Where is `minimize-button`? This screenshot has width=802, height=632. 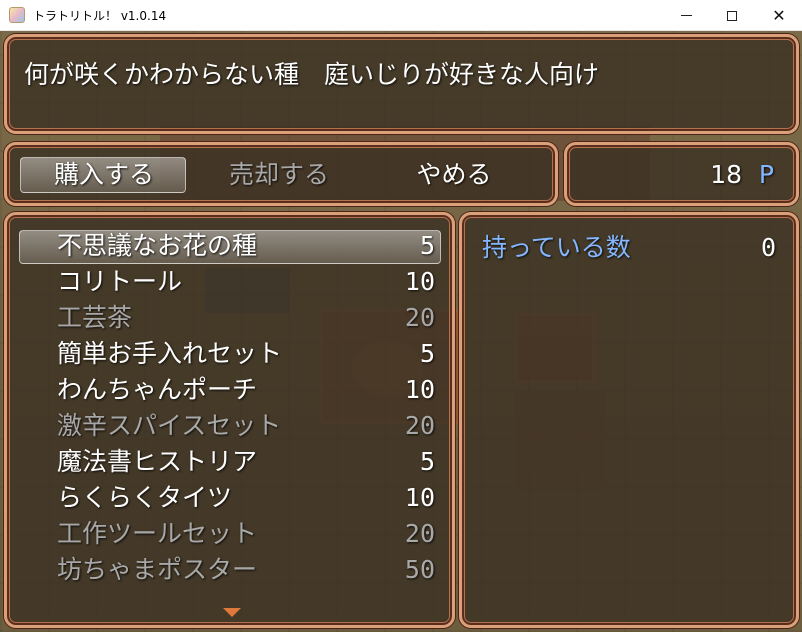
minimize-button is located at coordinates (686, 15).